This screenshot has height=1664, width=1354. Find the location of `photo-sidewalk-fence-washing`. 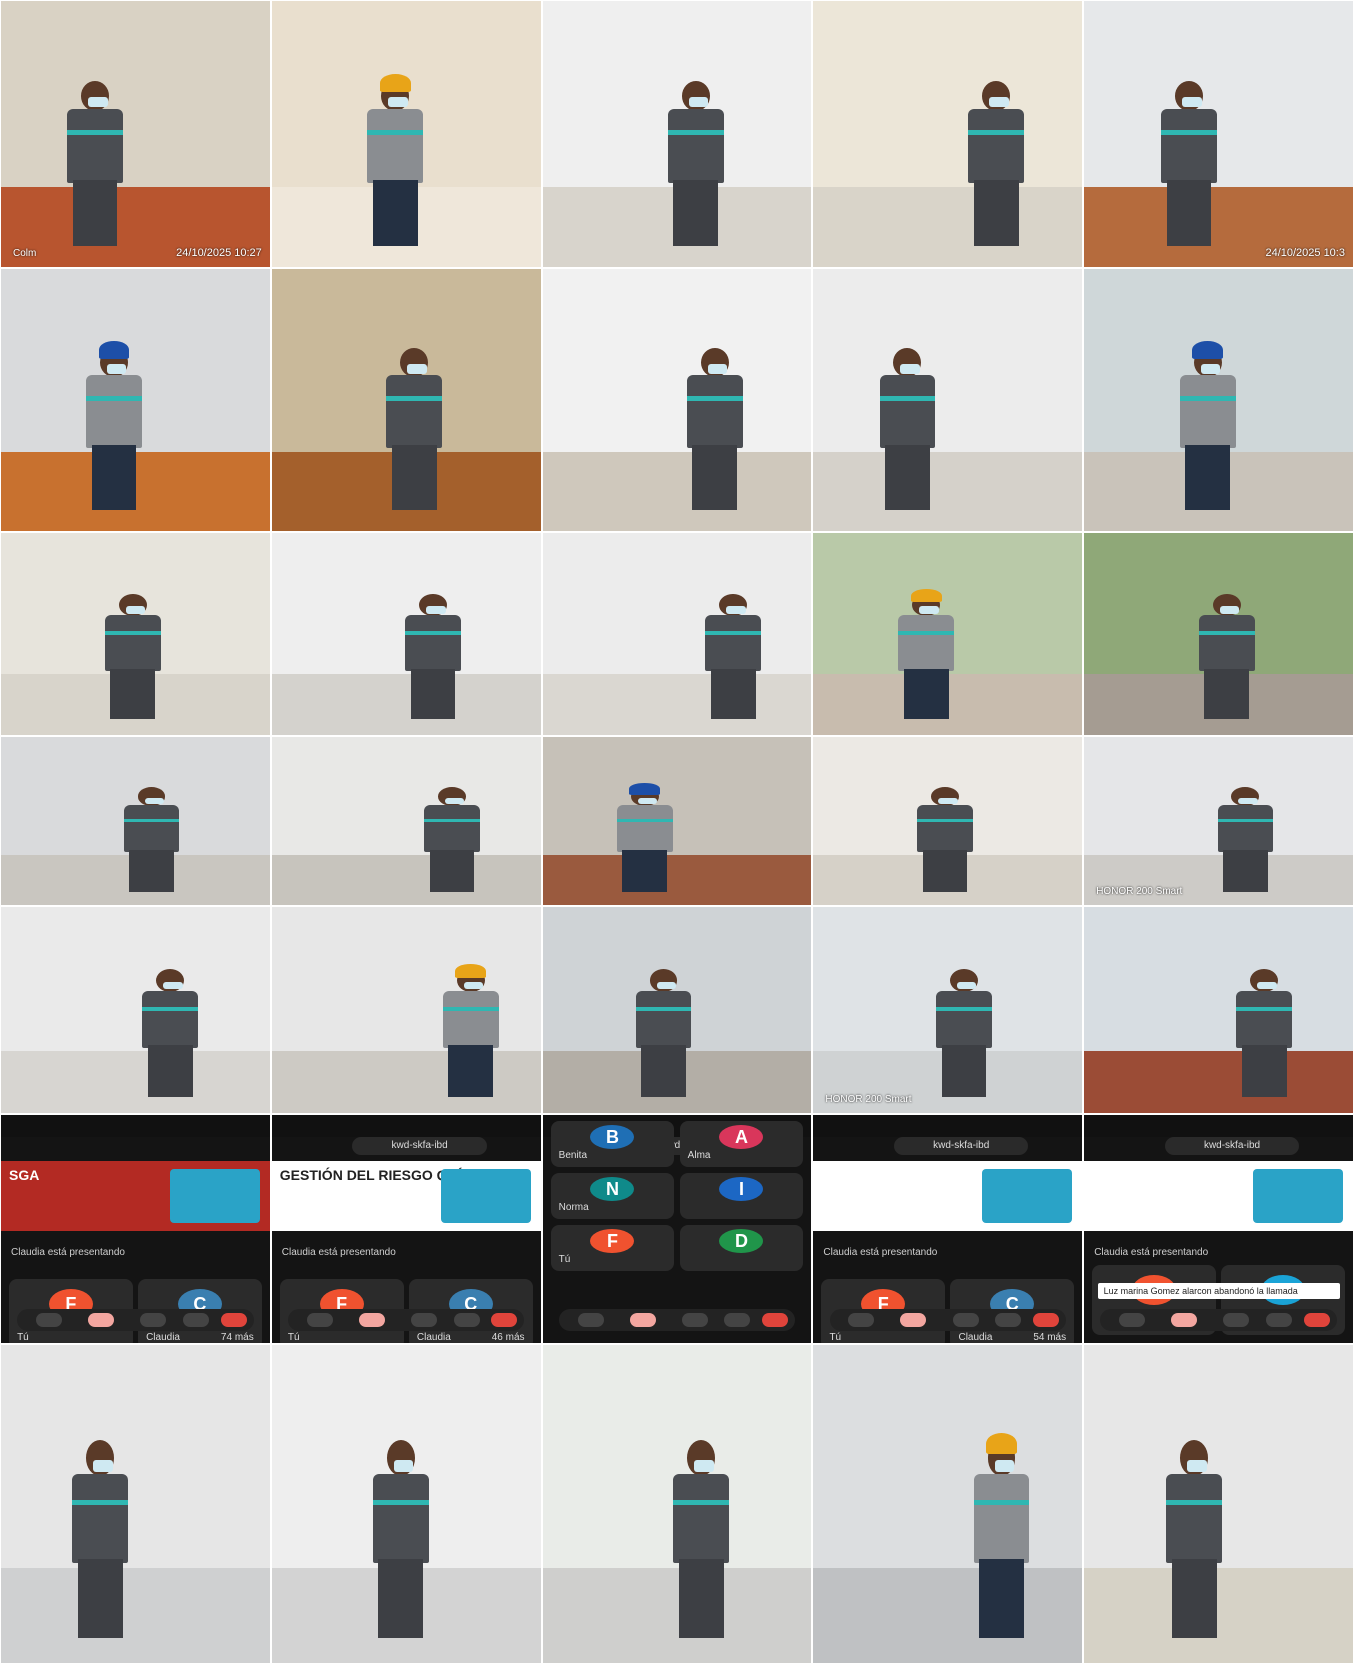

photo-sidewalk-fence-washing is located at coordinates (1218, 1010).